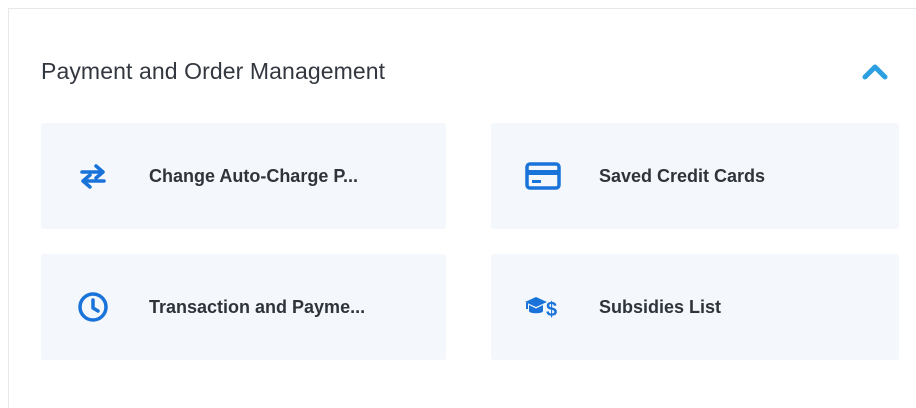  I want to click on card-label: Subsidies List, so click(660, 306).